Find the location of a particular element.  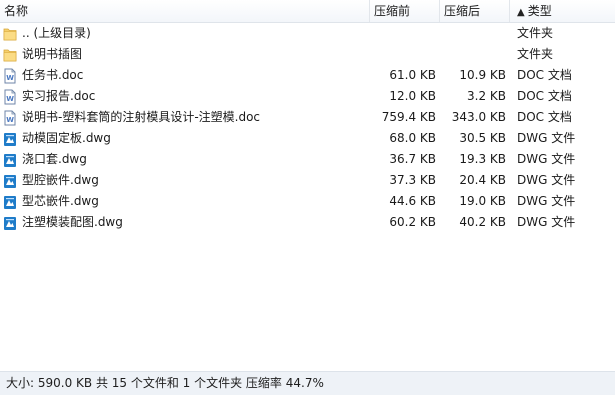

file-name: 实习报告.doc is located at coordinates (59, 96).